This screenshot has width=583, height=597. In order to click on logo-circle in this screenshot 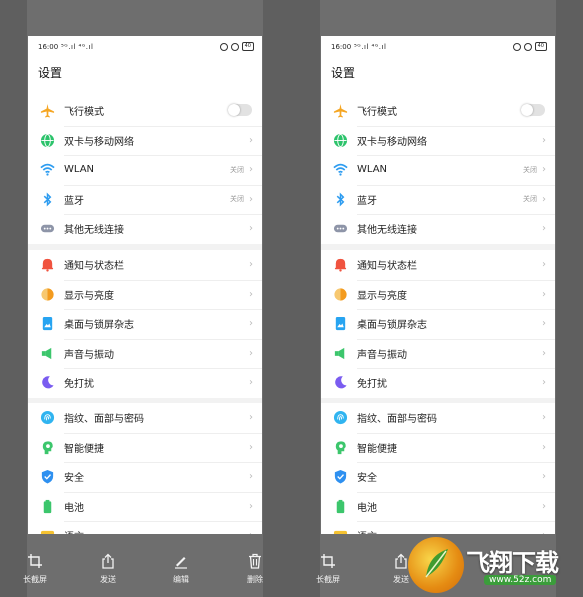, I will do `click(436, 565)`.